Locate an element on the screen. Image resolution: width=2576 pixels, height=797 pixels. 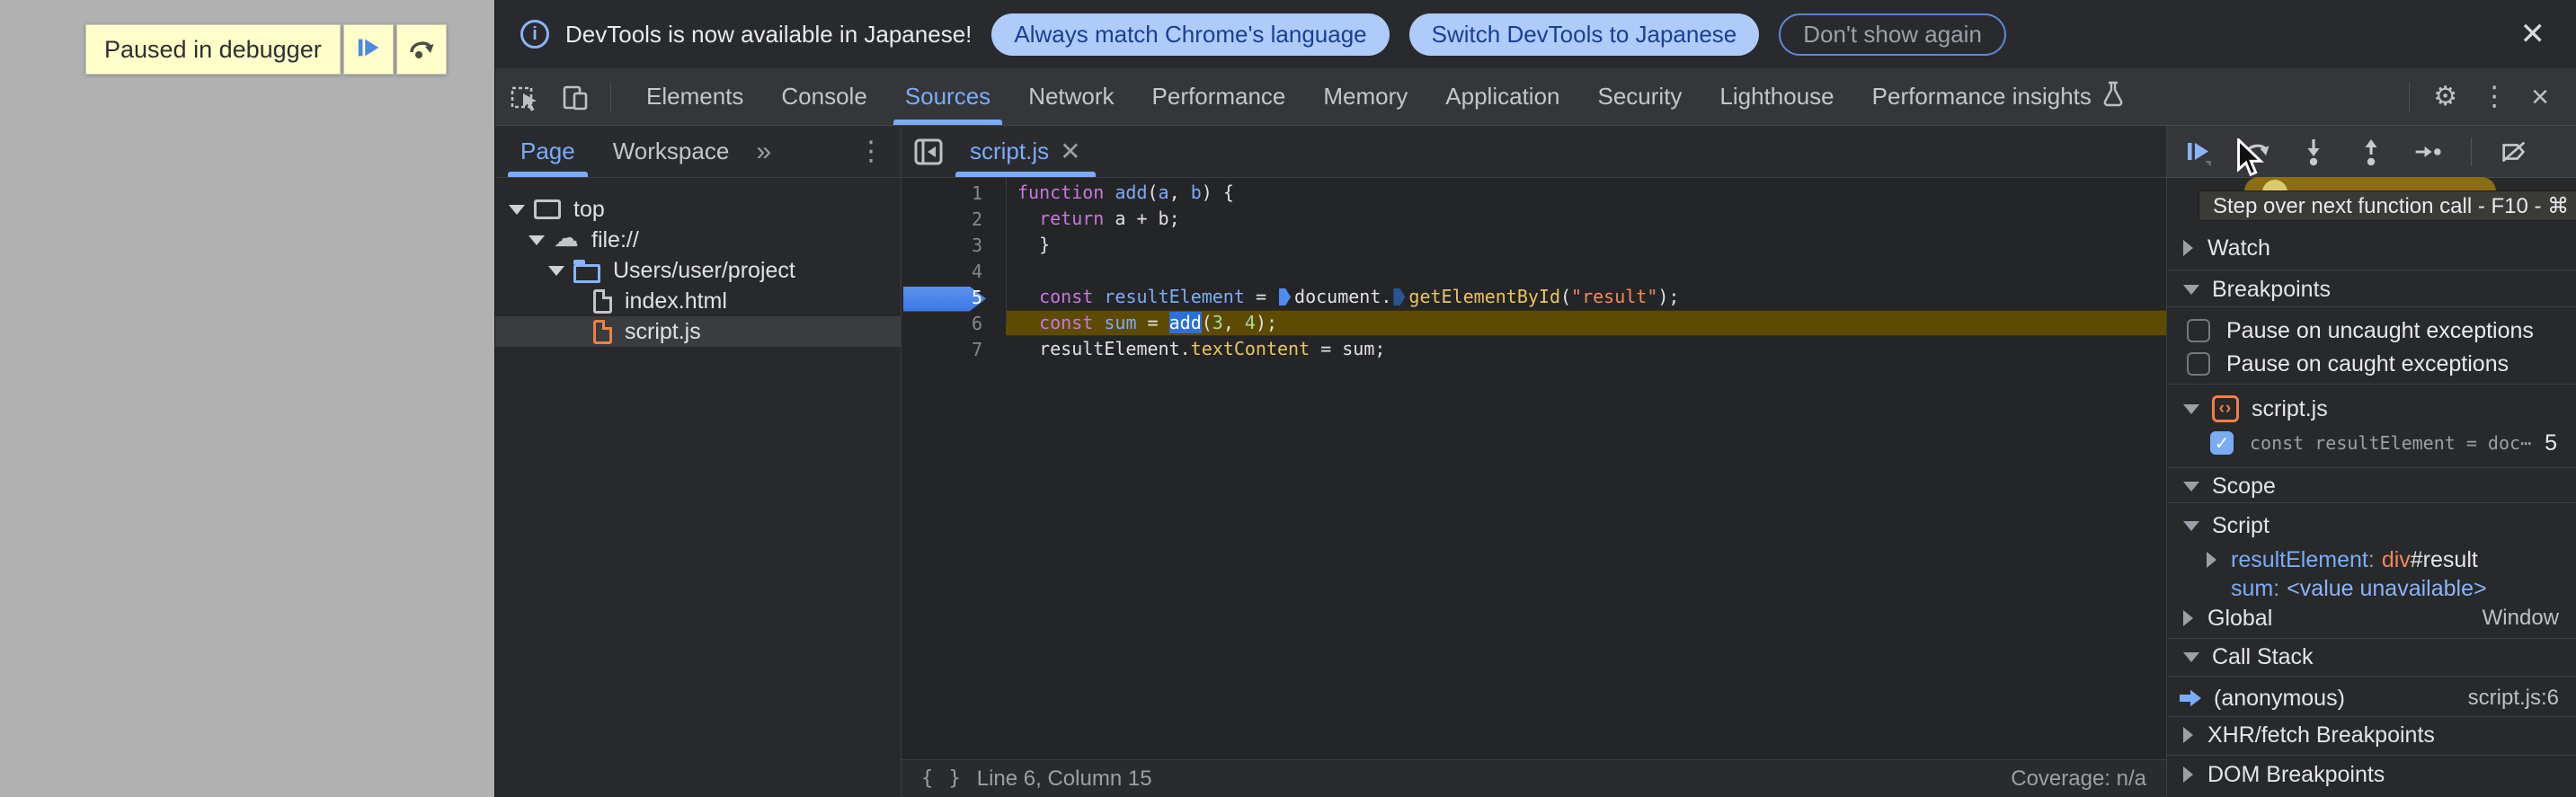
more-tabs-icon: » is located at coordinates (763, 152).